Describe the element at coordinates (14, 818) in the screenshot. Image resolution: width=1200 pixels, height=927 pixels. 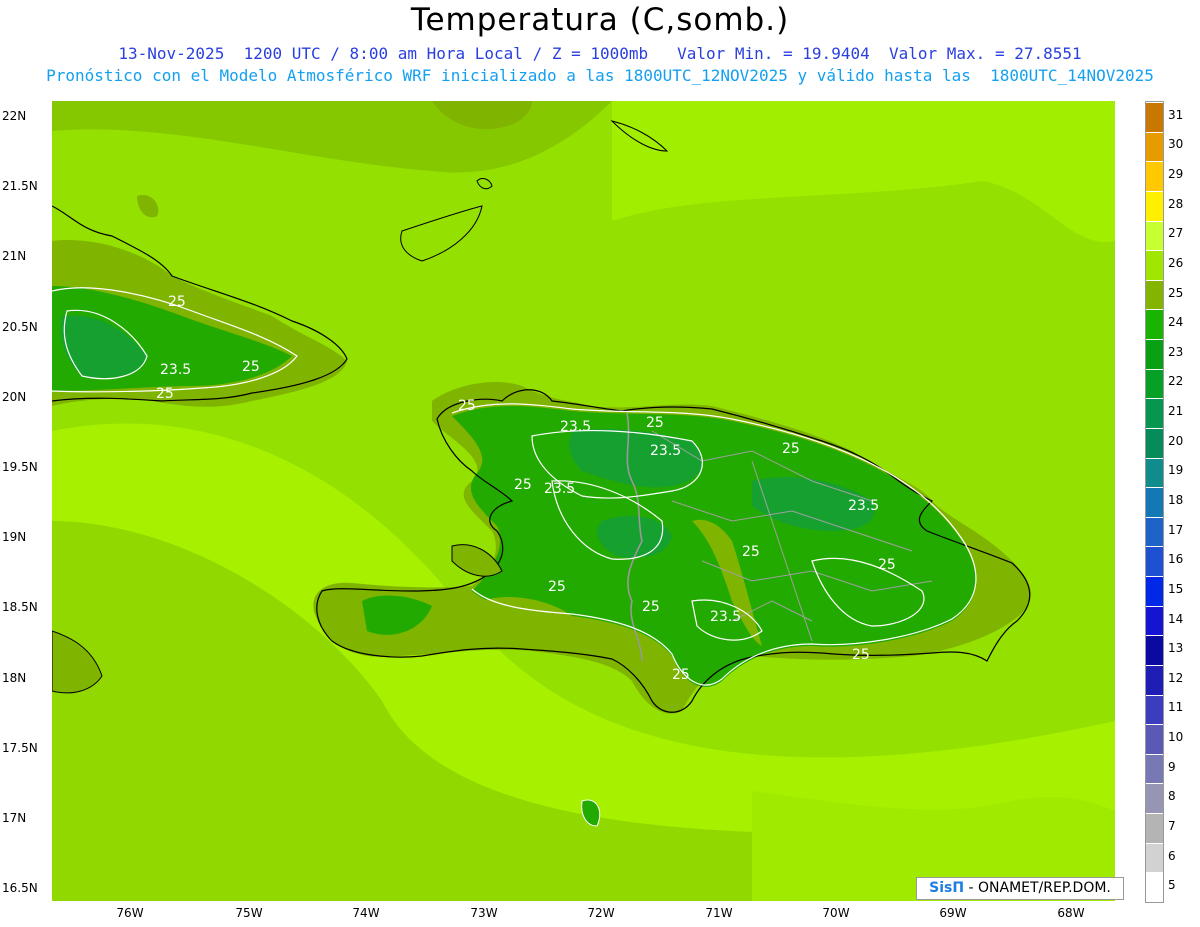
I see `y-axis-label: 17N` at that location.